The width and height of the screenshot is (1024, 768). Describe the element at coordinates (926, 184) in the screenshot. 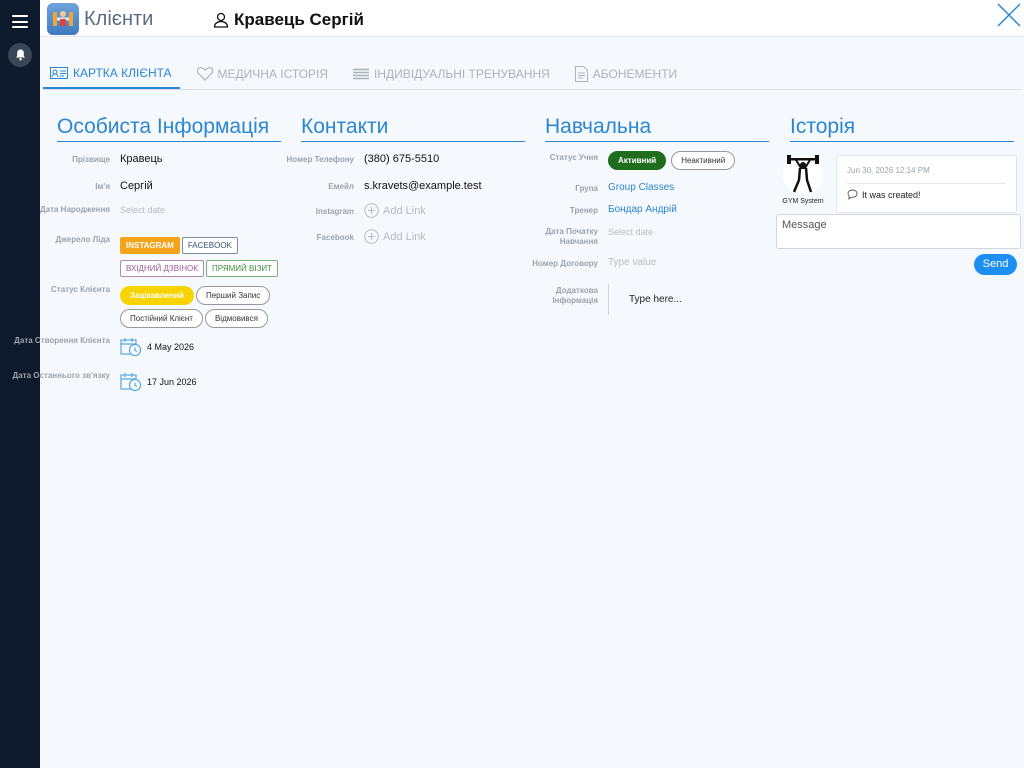

I see `history-entry-card: Jun 30, 2026 12:14 PM It was created!` at that location.